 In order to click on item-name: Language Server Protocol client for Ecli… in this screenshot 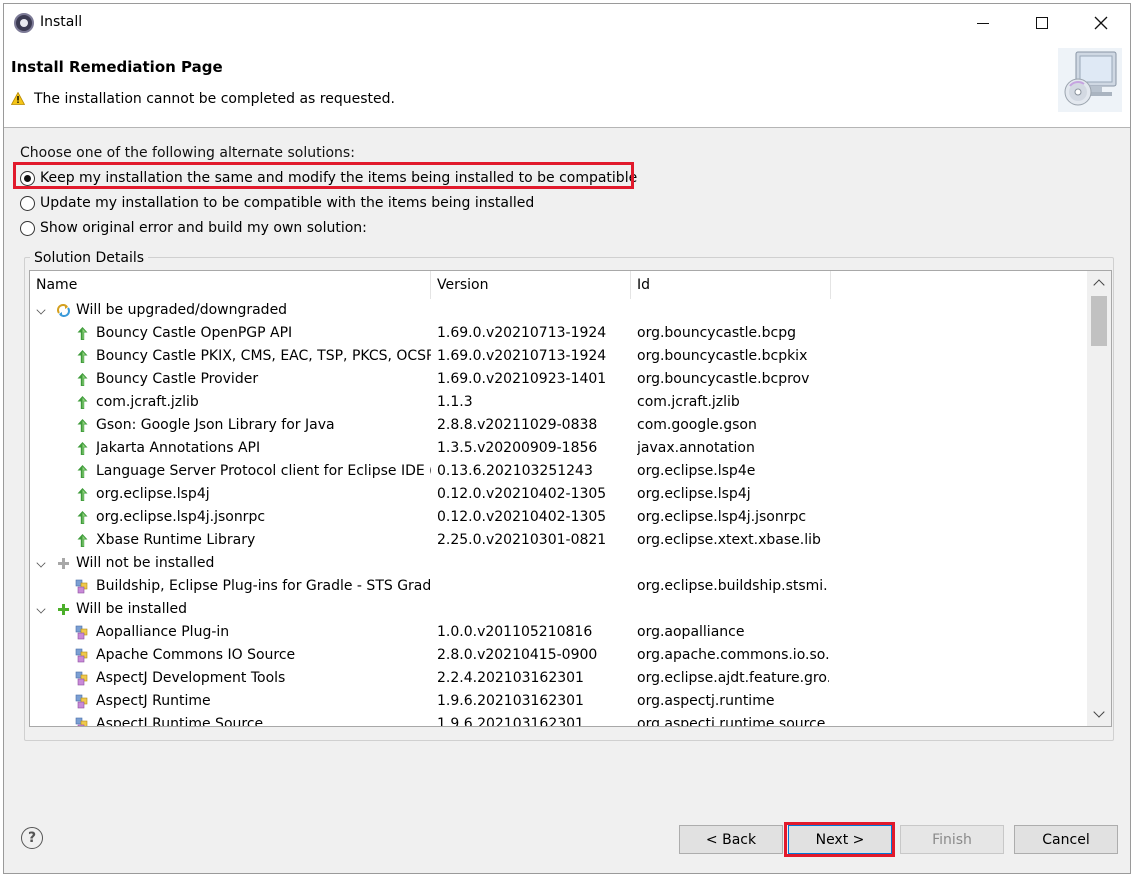, I will do `click(263, 471)`.